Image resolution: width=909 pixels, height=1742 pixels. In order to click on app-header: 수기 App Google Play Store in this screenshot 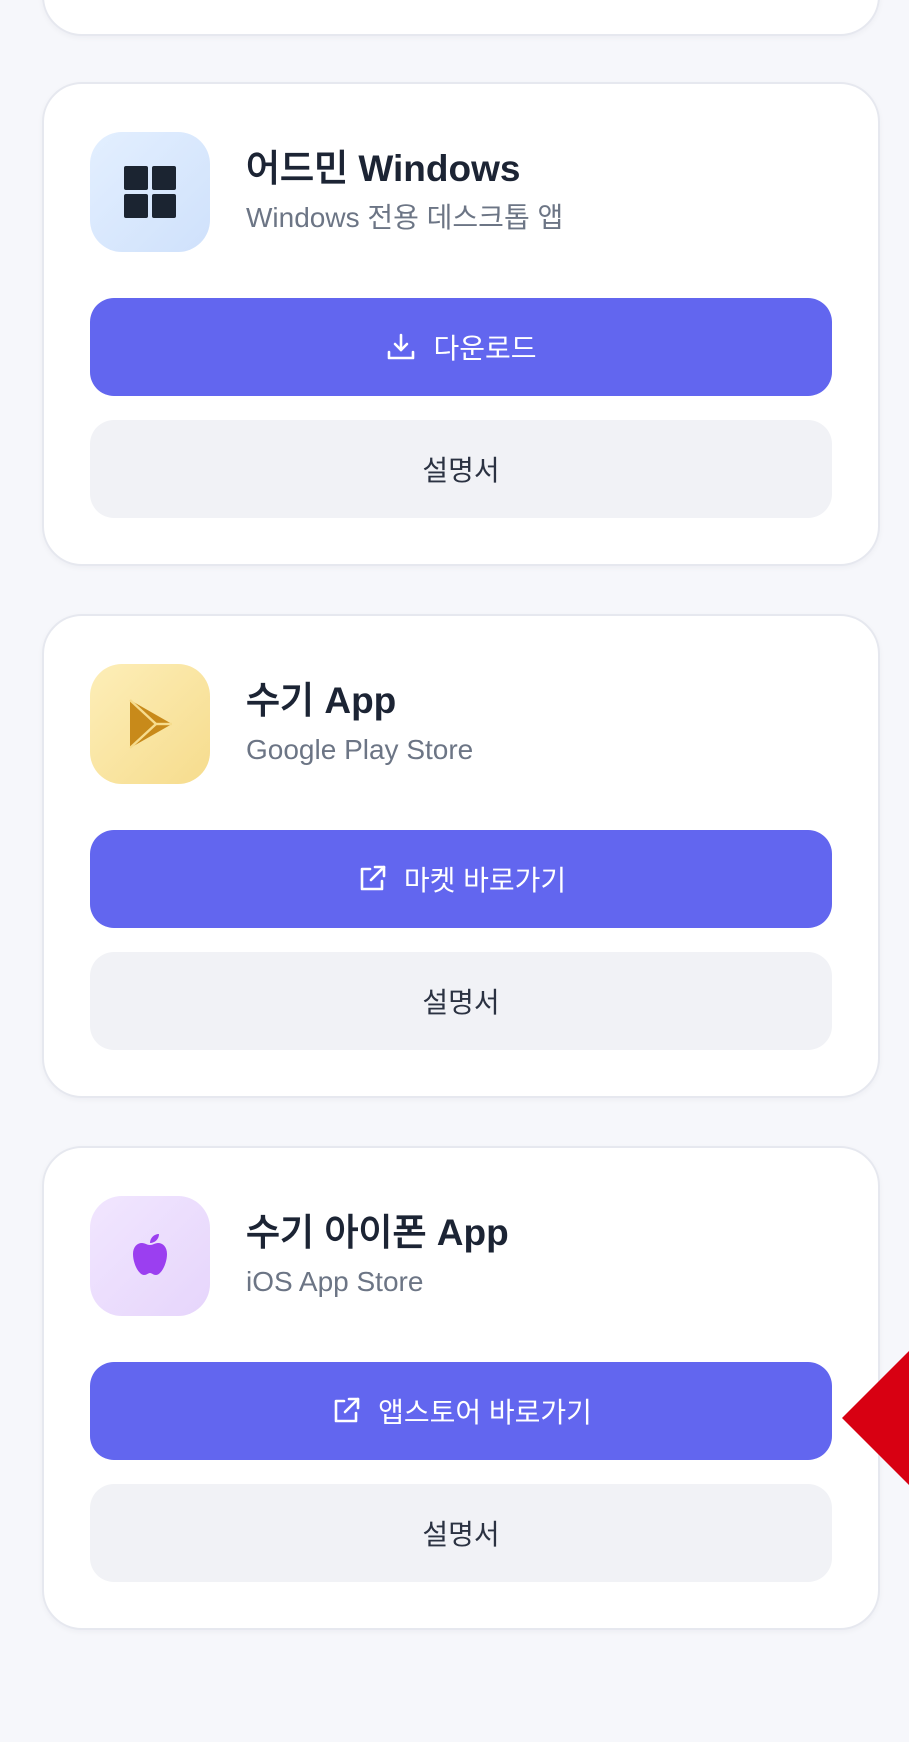, I will do `click(281, 724)`.